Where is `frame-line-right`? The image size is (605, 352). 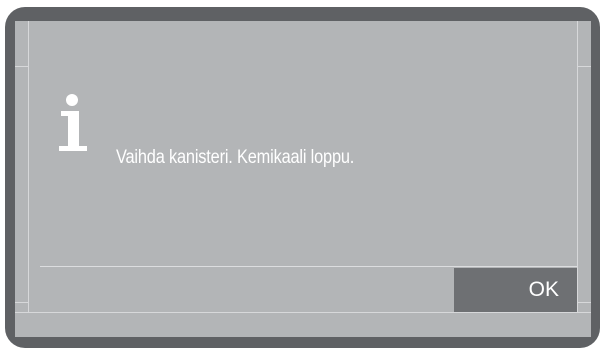 frame-line-right is located at coordinates (577, 167).